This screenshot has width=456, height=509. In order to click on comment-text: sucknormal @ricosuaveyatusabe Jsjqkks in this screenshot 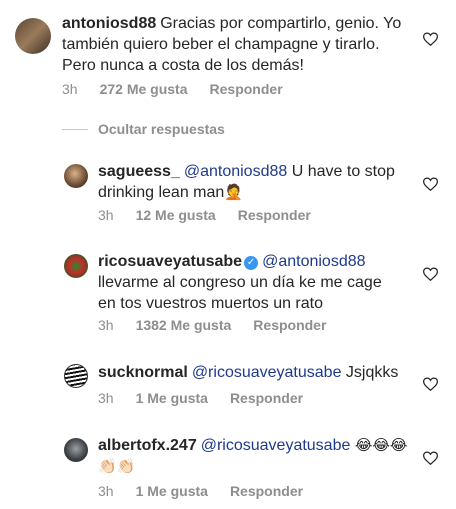, I will do `click(253, 372)`.